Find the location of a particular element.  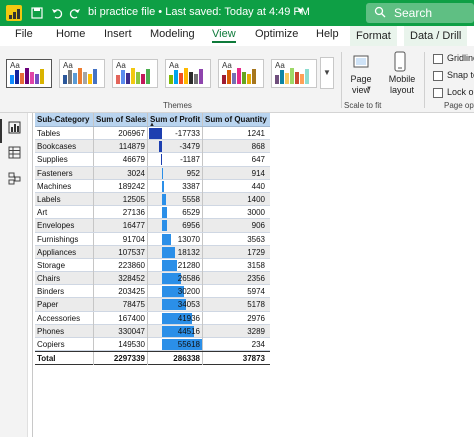

themes-more-button: ▼ is located at coordinates (327, 73).